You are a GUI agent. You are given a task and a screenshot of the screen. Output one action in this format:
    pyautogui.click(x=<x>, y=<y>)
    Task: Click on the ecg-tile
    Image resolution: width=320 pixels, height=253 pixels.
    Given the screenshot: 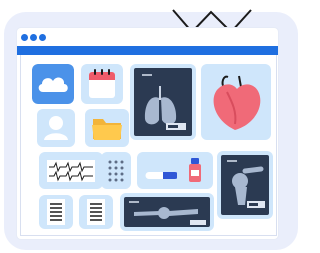 What is the action you would take?
    pyautogui.click(x=71, y=170)
    